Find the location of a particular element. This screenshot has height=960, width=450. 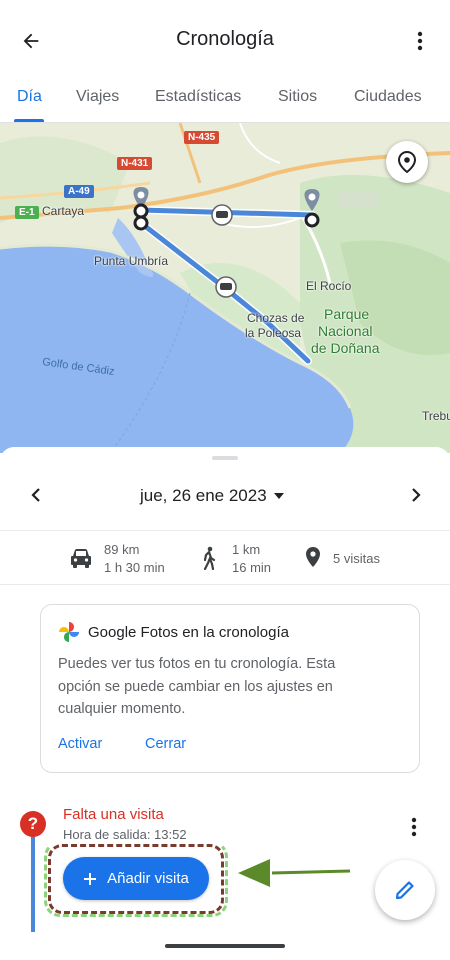

walk-duration: 16 min is located at coordinates (252, 567).